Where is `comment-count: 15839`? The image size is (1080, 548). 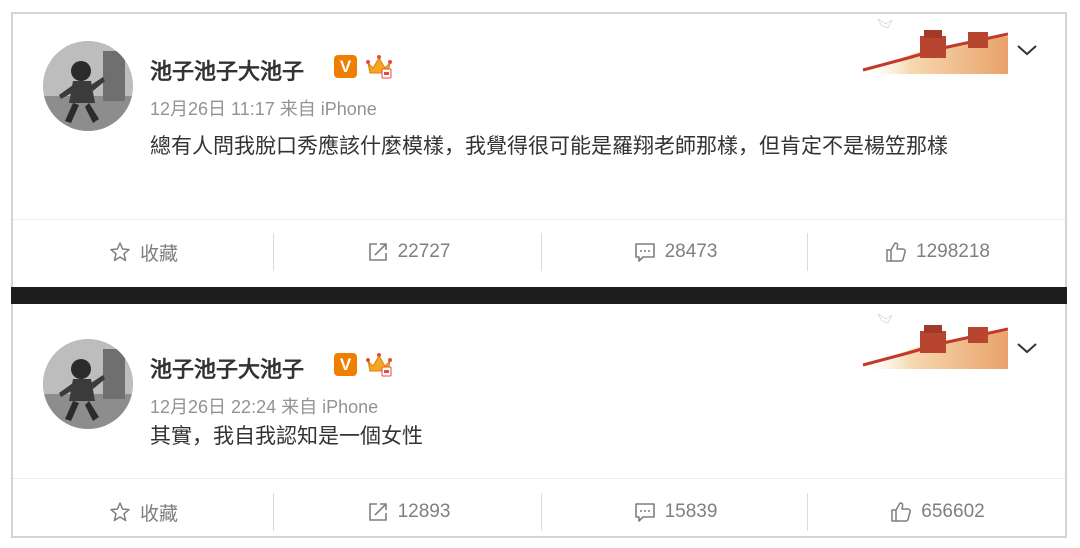
comment-count: 15839 is located at coordinates (691, 511).